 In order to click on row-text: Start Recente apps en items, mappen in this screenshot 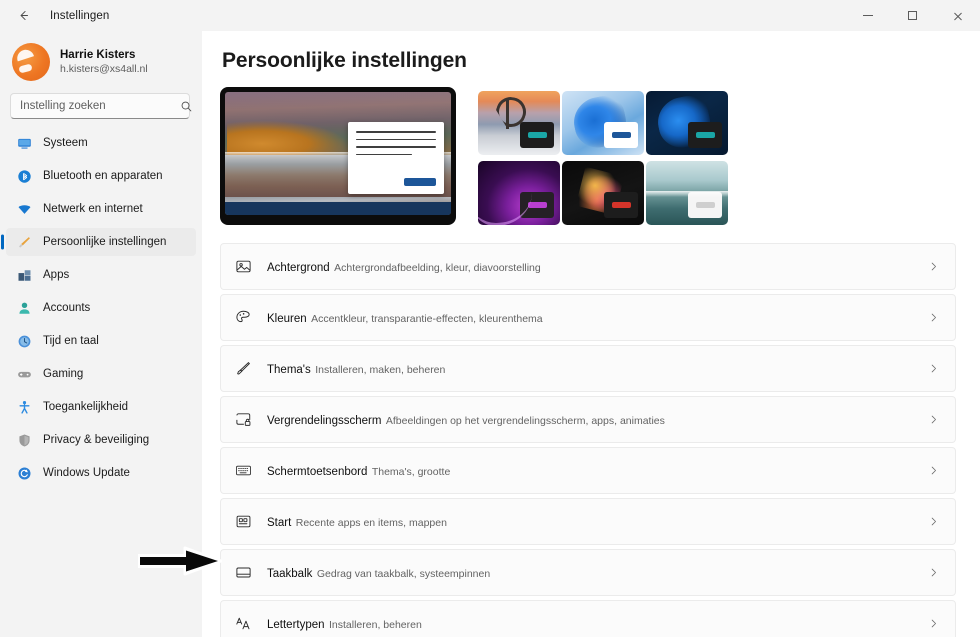, I will do `click(589, 522)`.